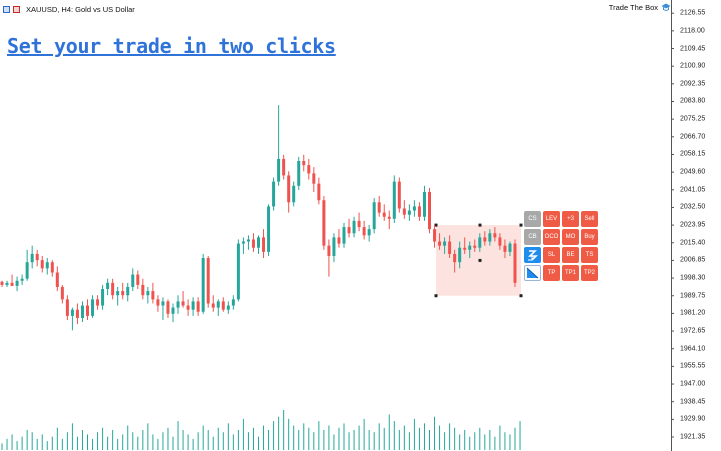 The height and width of the screenshot is (451, 721). Describe the element at coordinates (570, 219) in the screenshot. I see `panel-button-3: +3` at that location.